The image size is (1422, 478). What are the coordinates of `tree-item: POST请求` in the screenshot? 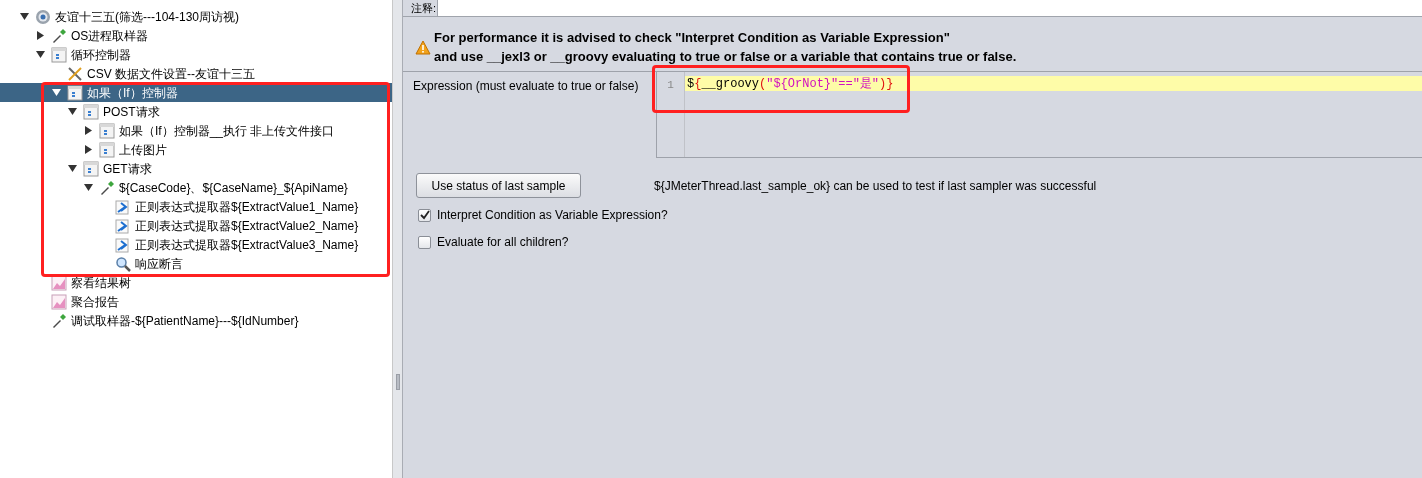 It's located at (196, 111).